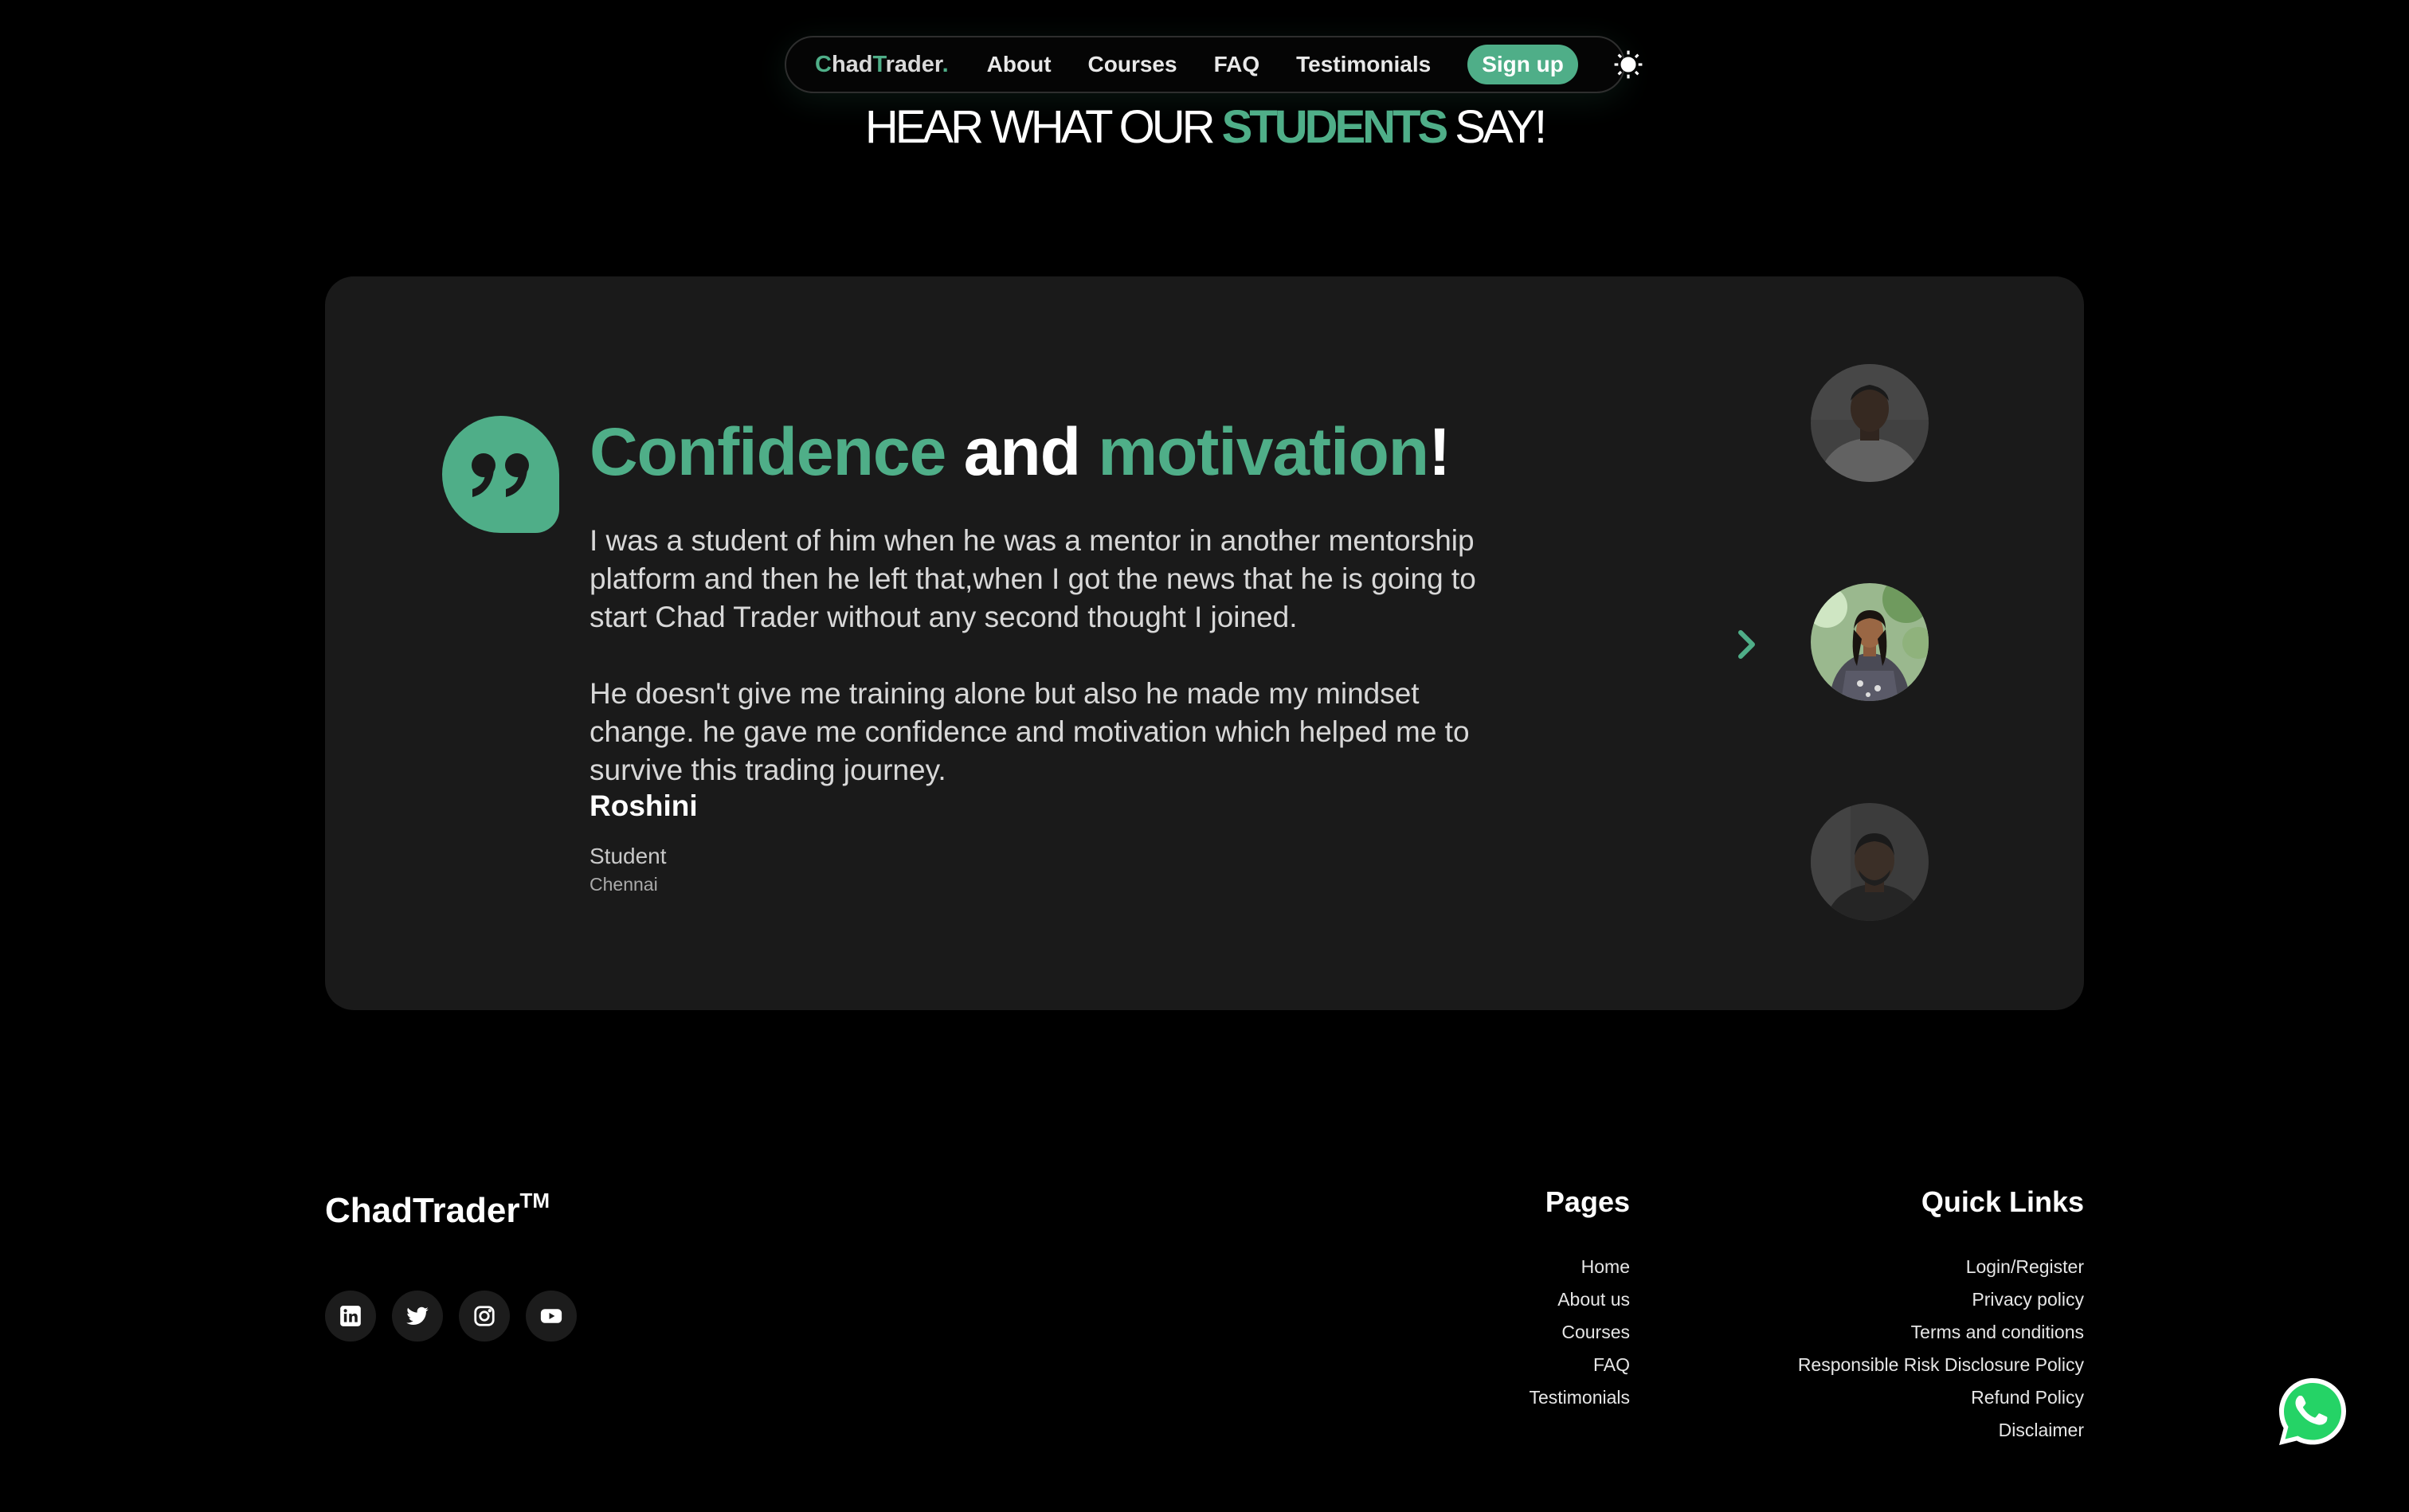 The width and height of the screenshot is (2409, 1512). I want to click on footer-link-home: Home, so click(1579, 1267).